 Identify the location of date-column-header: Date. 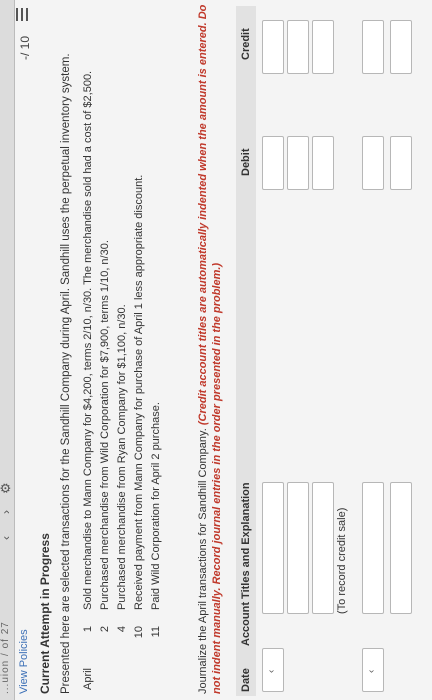
(246, 680).